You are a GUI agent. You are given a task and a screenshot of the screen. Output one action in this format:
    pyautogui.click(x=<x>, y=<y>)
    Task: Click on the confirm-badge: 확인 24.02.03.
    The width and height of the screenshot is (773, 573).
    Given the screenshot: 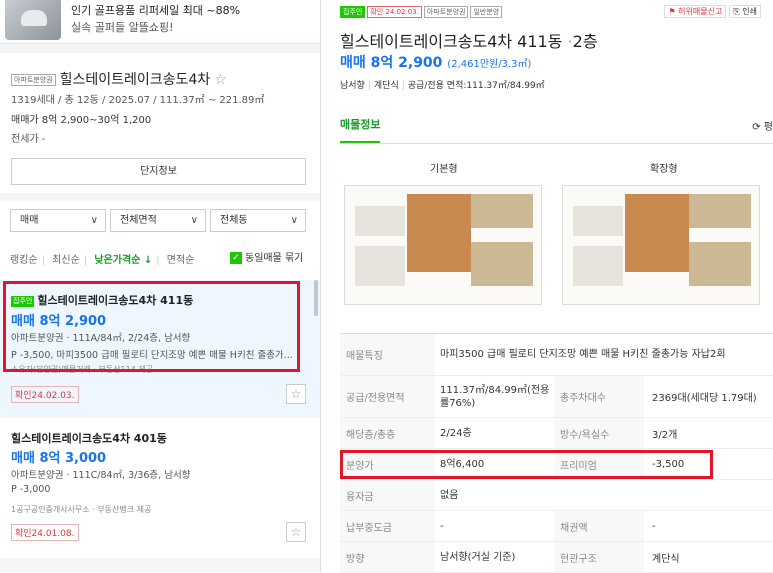 What is the action you would take?
    pyautogui.click(x=394, y=12)
    